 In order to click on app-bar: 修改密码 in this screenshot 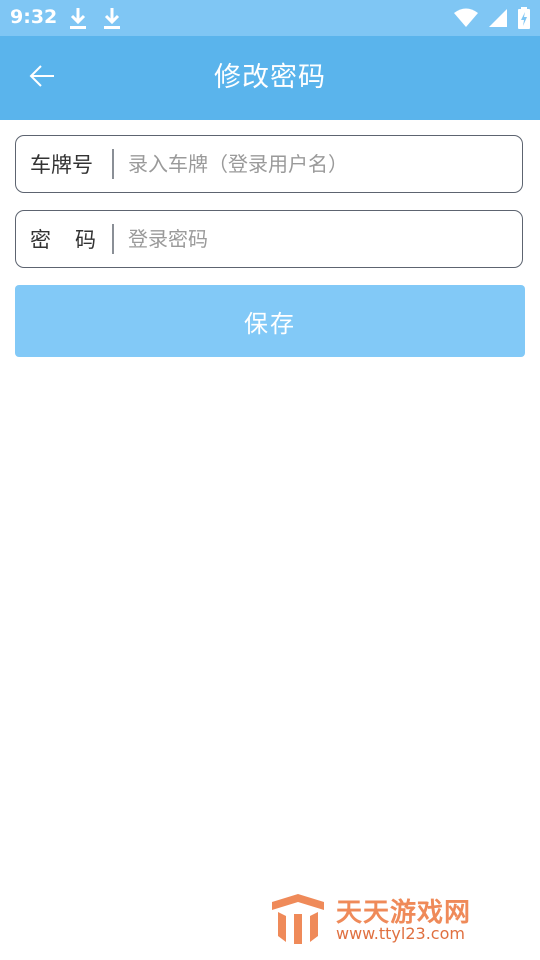, I will do `click(270, 78)`.